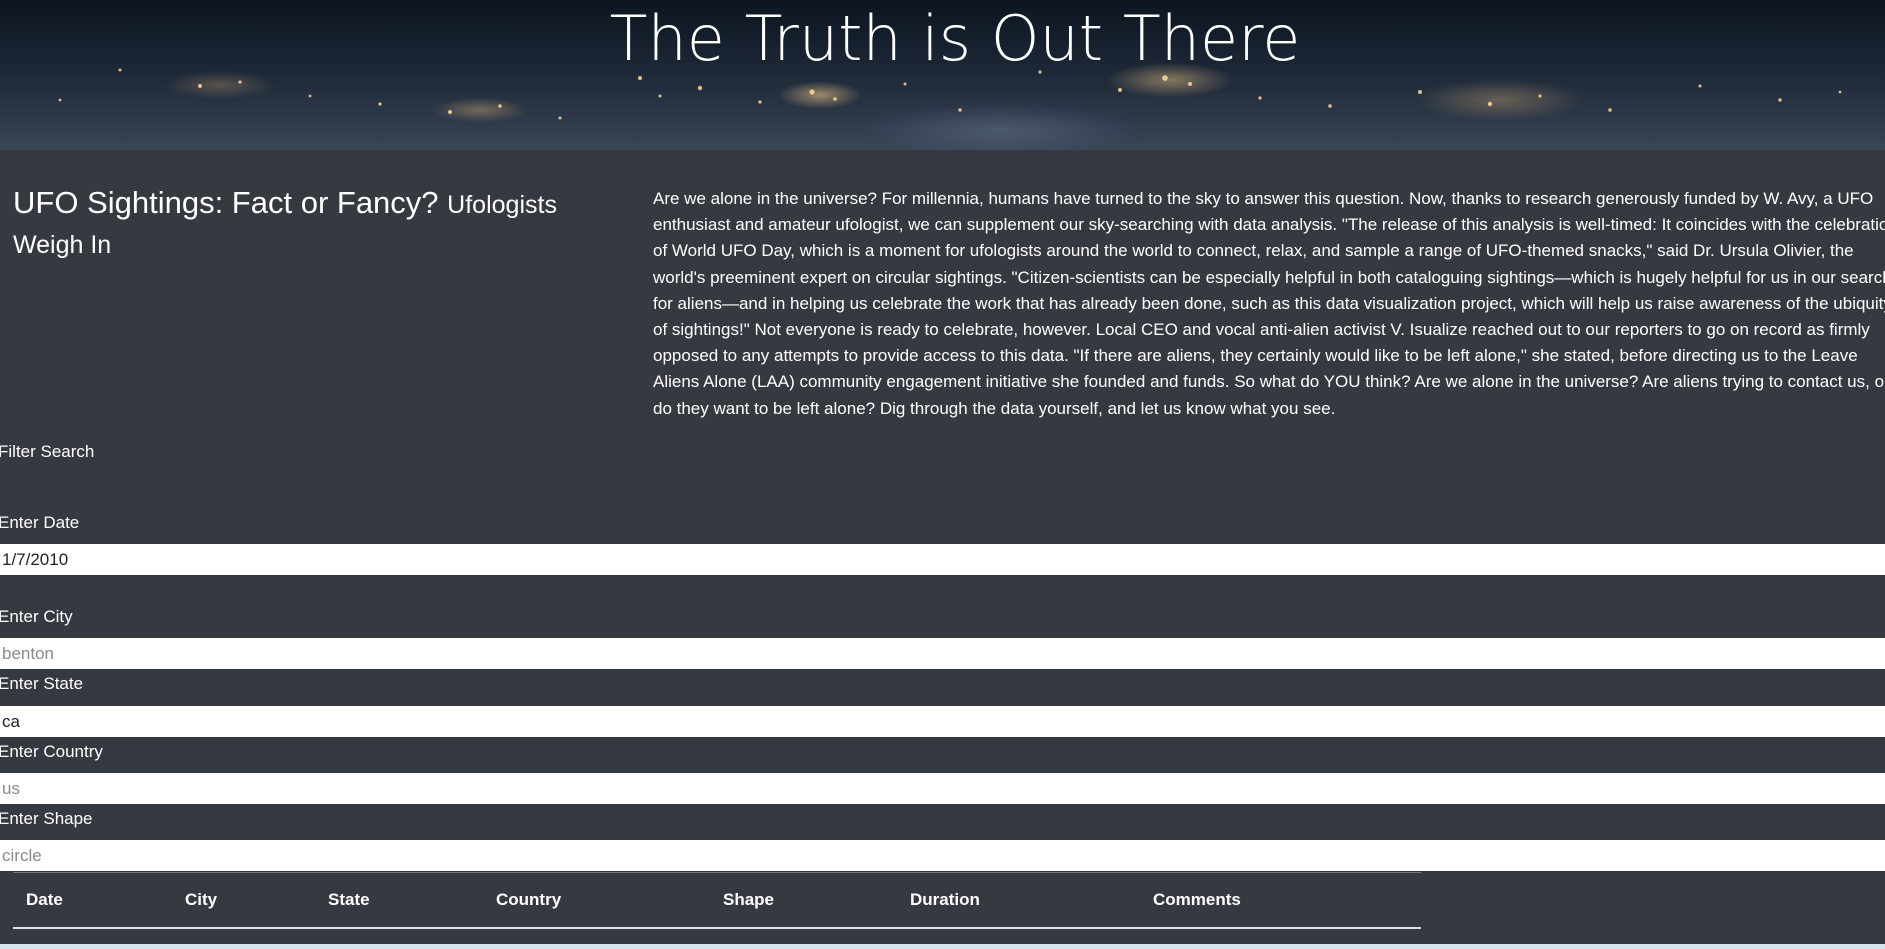  I want to click on table-body-edge, so click(942, 946).